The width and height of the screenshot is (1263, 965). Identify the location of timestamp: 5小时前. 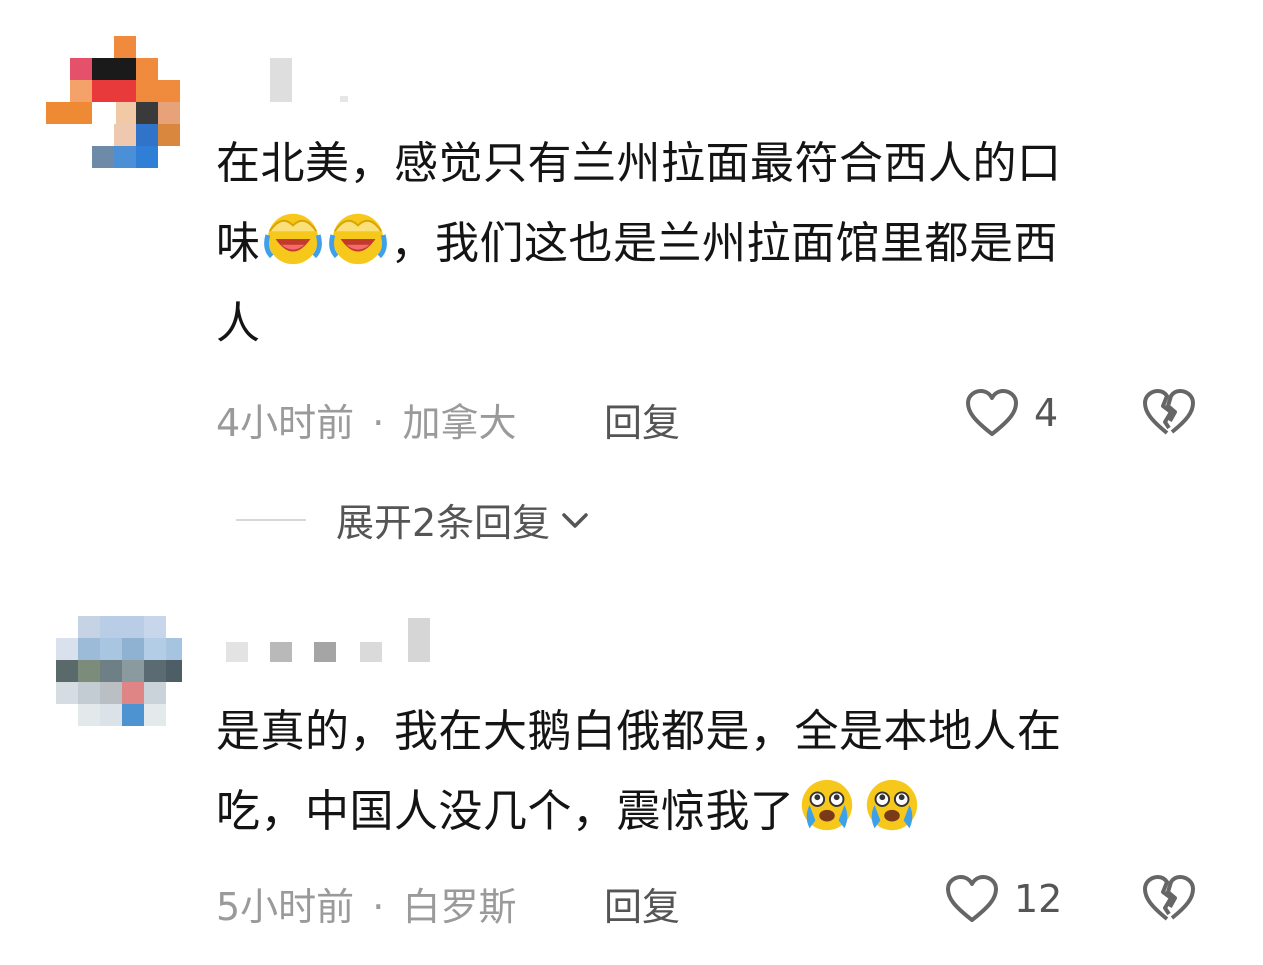
(285, 907).